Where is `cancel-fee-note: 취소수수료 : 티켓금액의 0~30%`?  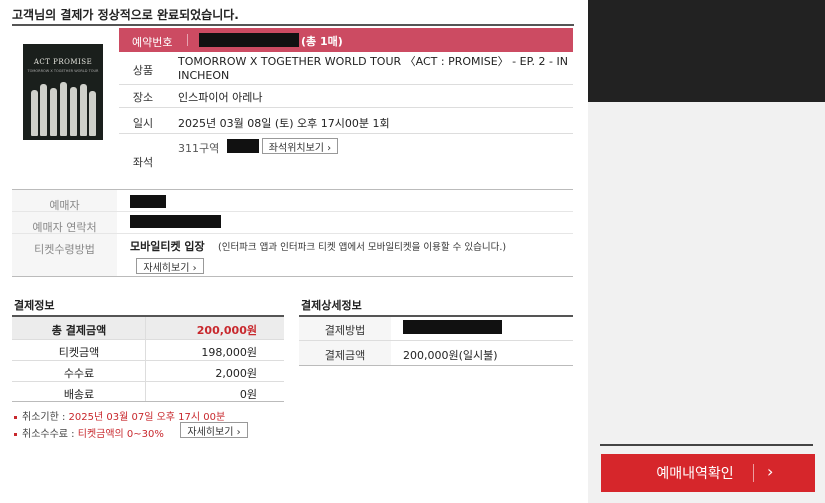 cancel-fee-note: 취소수수료 : 티켓금액의 0~30% is located at coordinates (89, 432).